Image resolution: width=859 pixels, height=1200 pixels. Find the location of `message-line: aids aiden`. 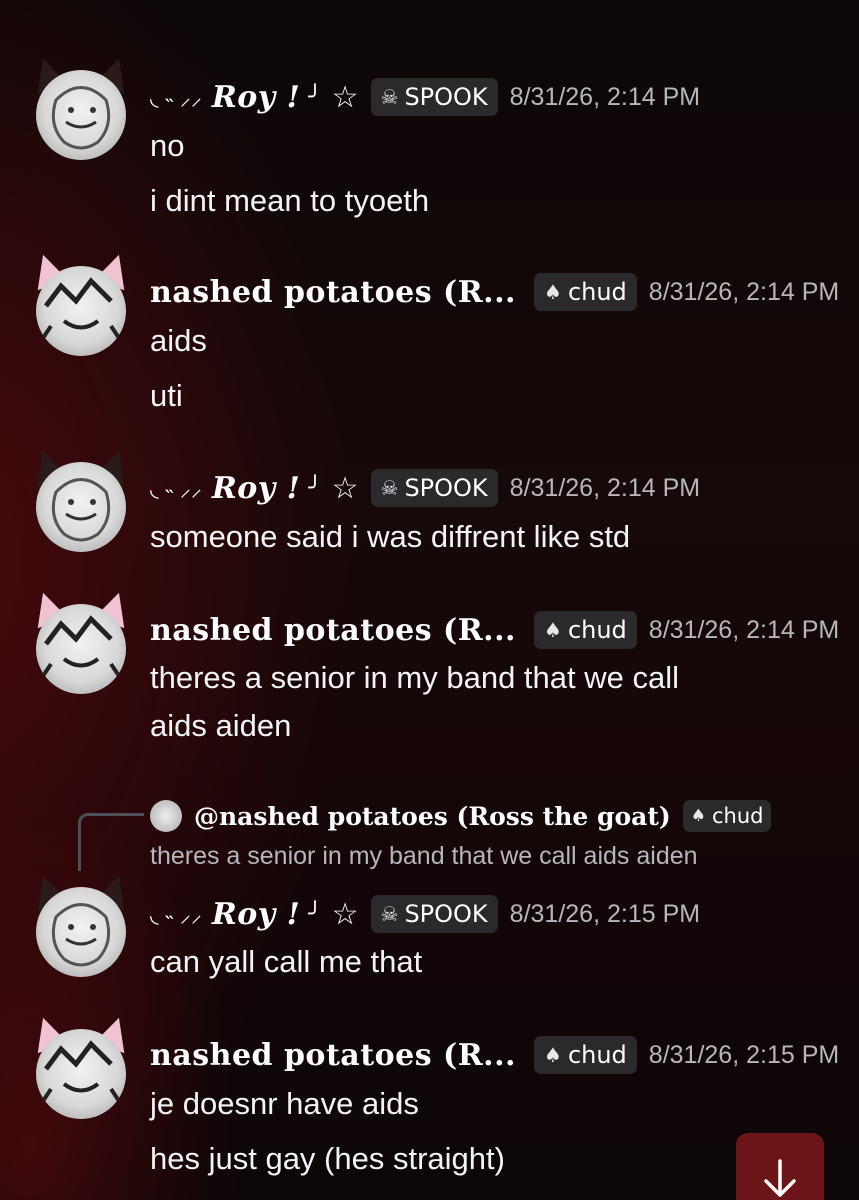

message-line: aids aiden is located at coordinates (221, 725).